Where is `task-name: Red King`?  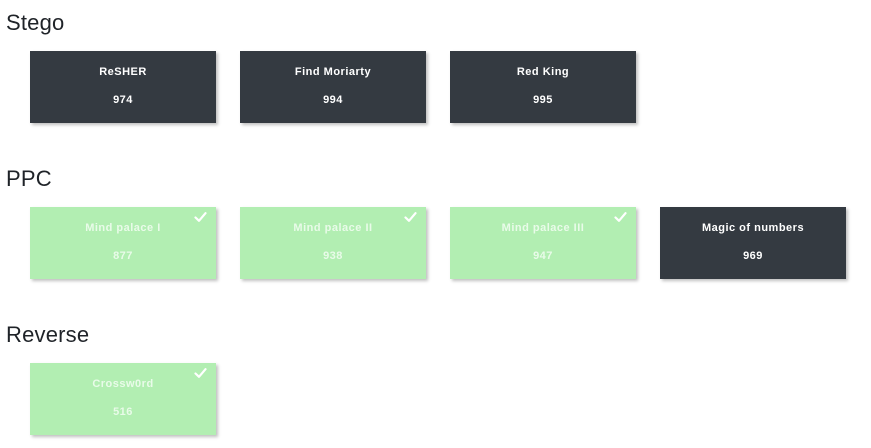
task-name: Red King is located at coordinates (543, 72).